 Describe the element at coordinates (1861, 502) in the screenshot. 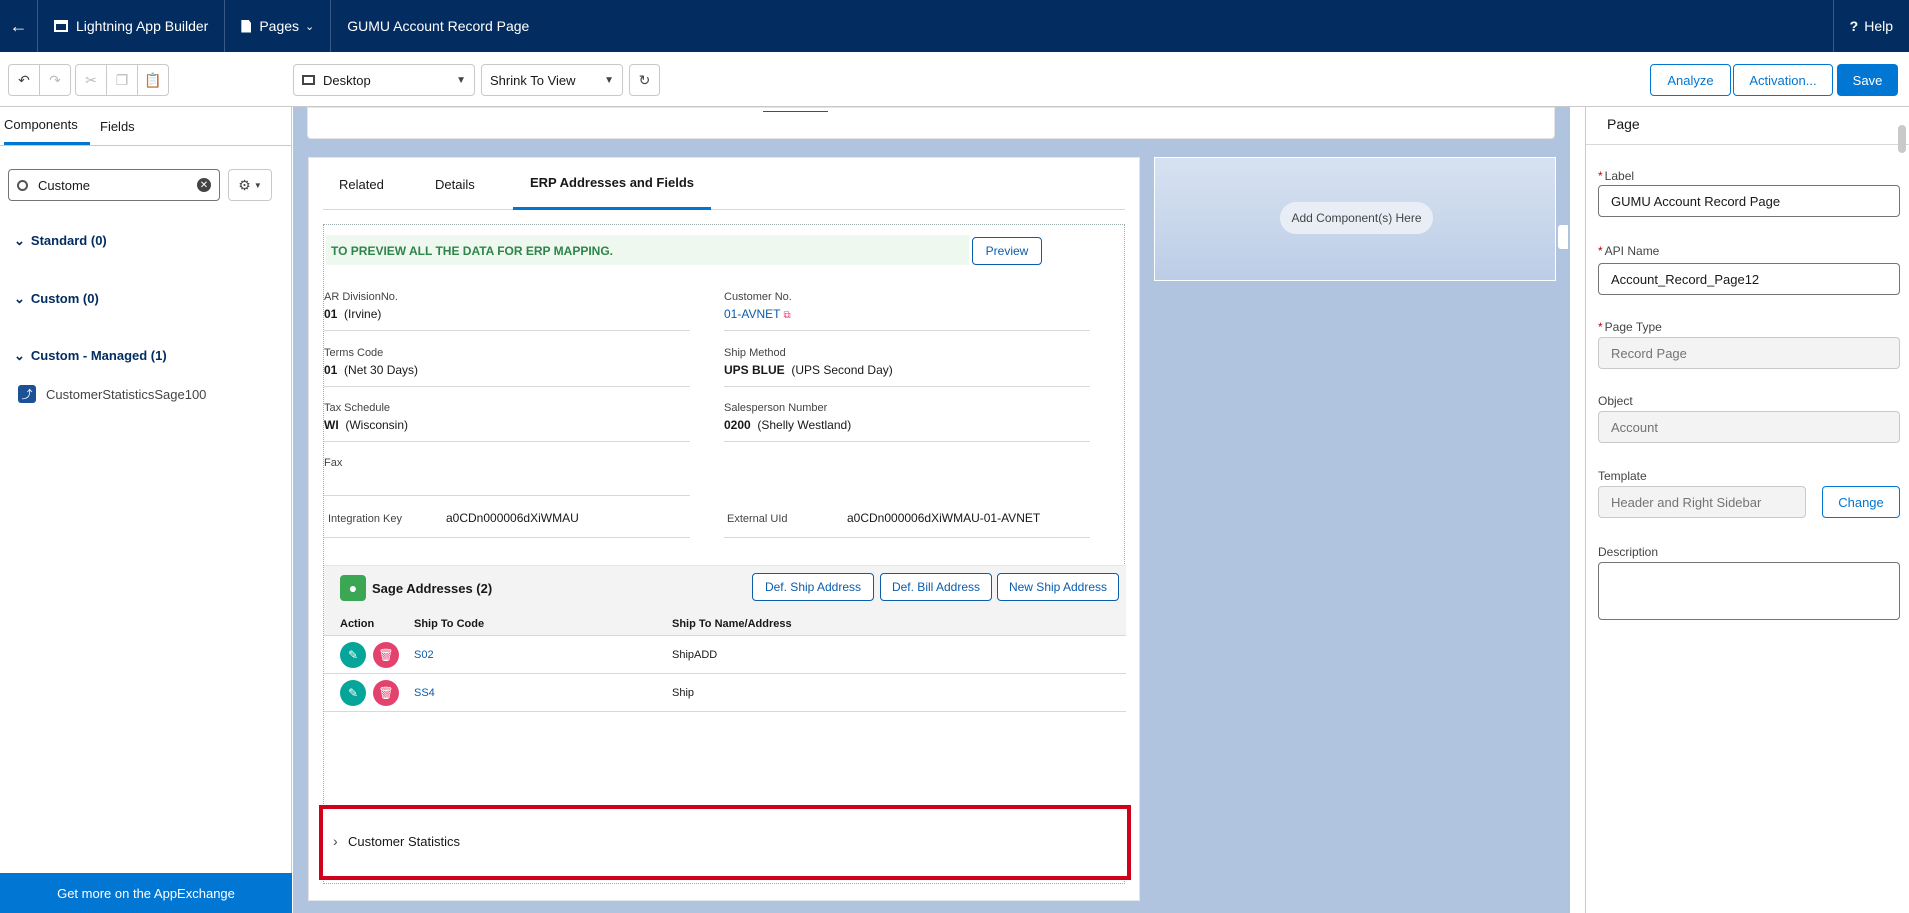

I see `change-template-button: Change` at that location.